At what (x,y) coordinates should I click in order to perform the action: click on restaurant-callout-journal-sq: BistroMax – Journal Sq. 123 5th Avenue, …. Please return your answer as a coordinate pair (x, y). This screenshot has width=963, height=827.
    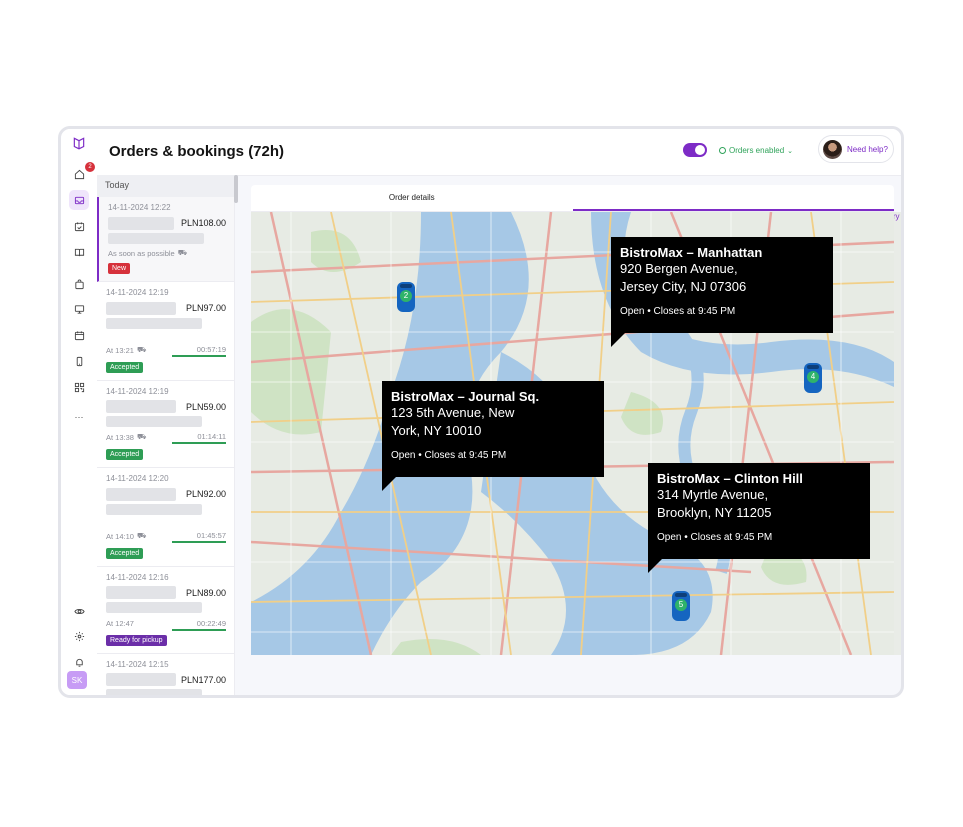
    Looking at the image, I should click on (493, 436).